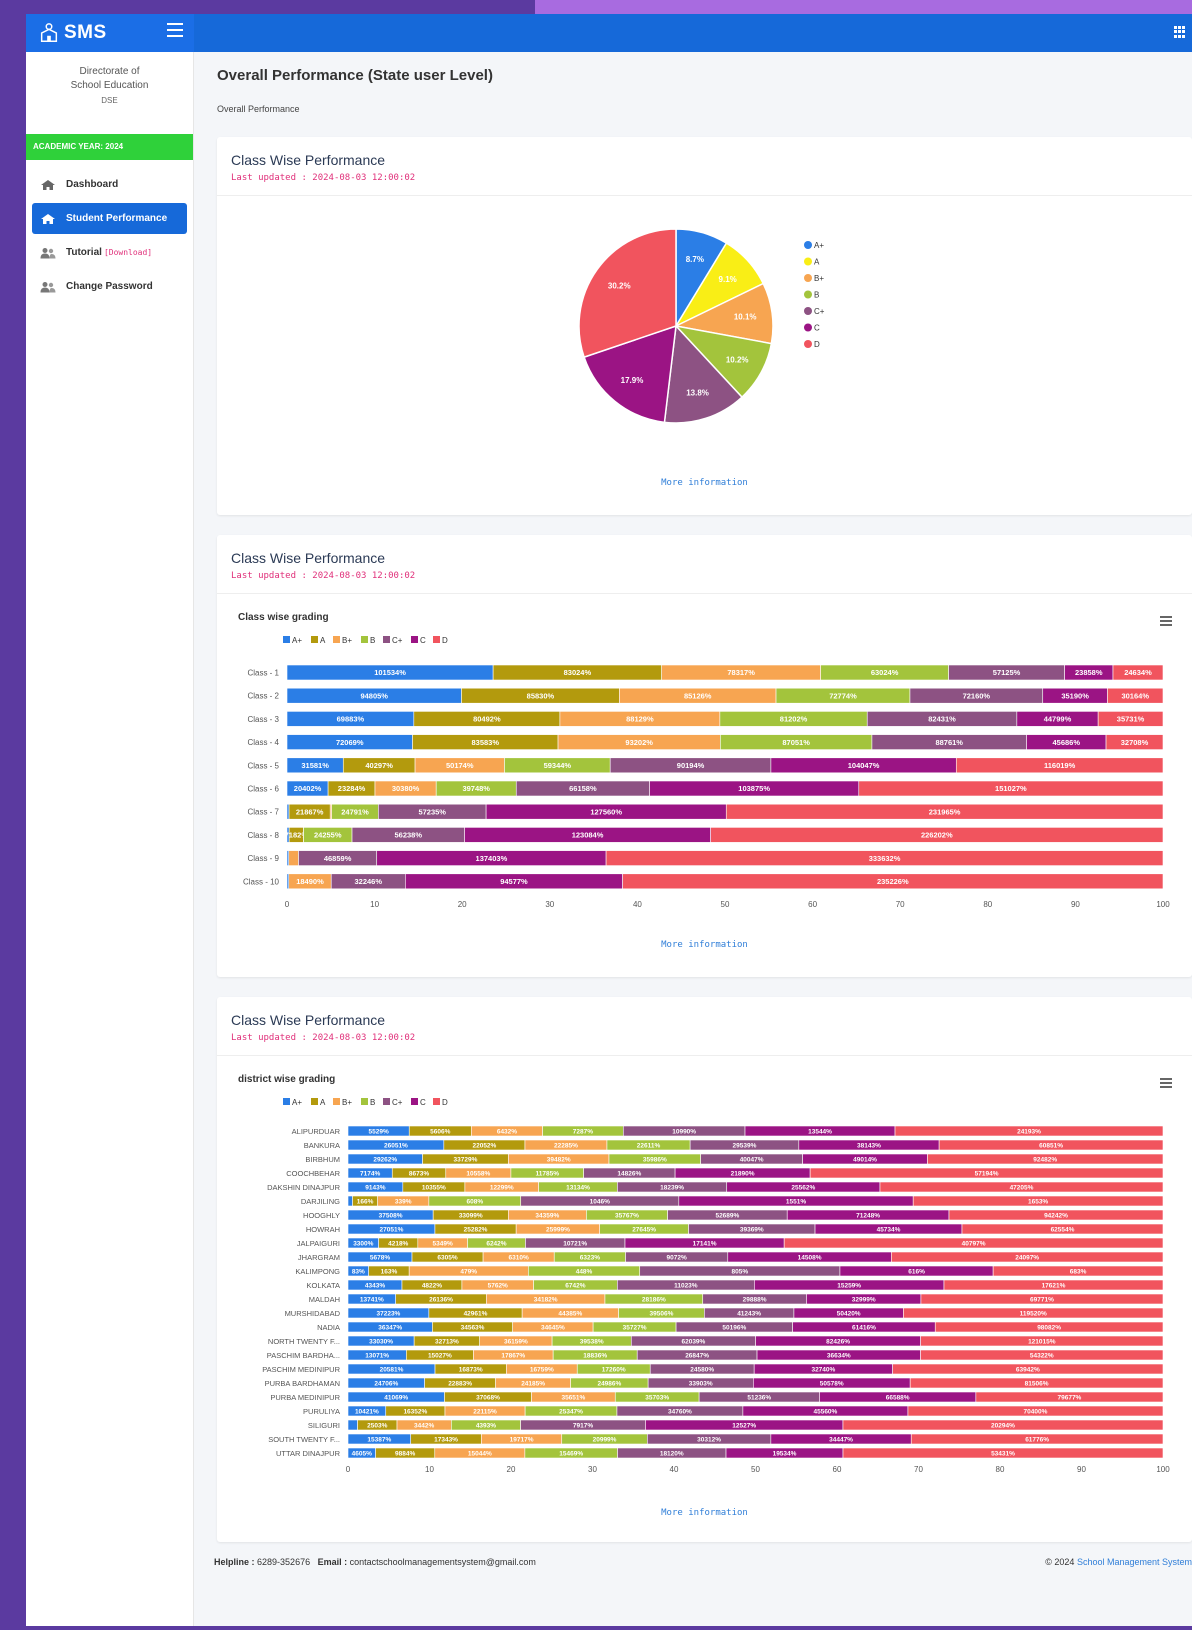 The height and width of the screenshot is (1630, 1192). What do you see at coordinates (318, 1243) in the screenshot?
I see `category-label: JALPAIGURI` at bounding box center [318, 1243].